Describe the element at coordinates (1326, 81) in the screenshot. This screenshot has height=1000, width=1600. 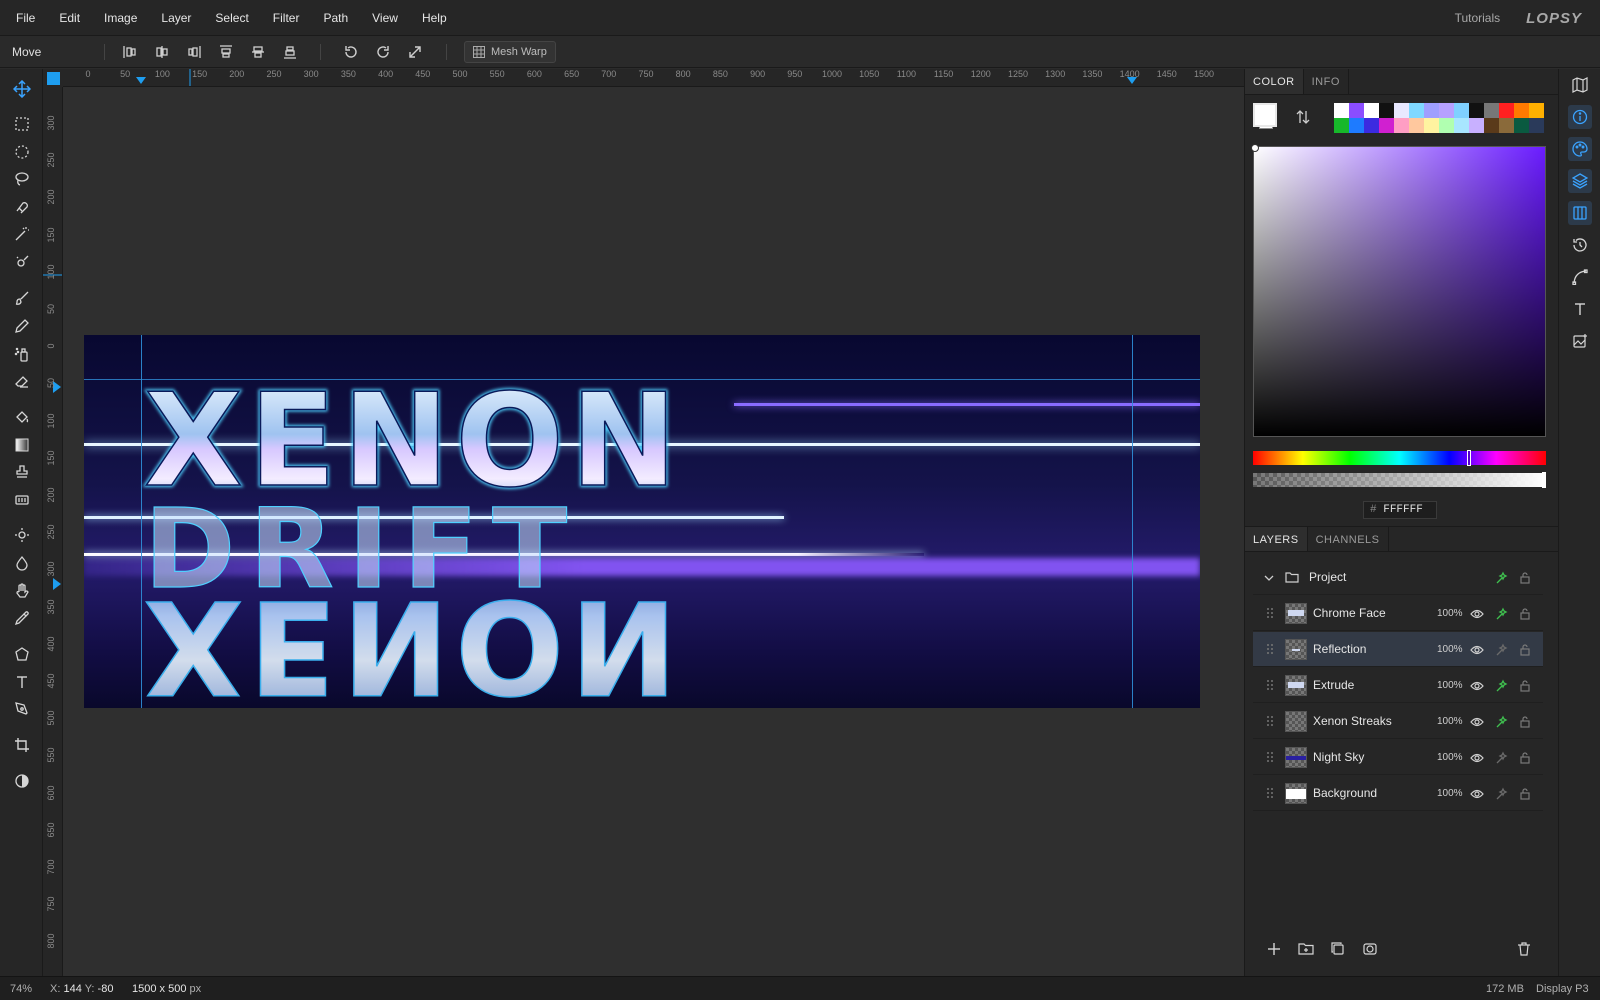
I see `tab-info: INFO` at that location.